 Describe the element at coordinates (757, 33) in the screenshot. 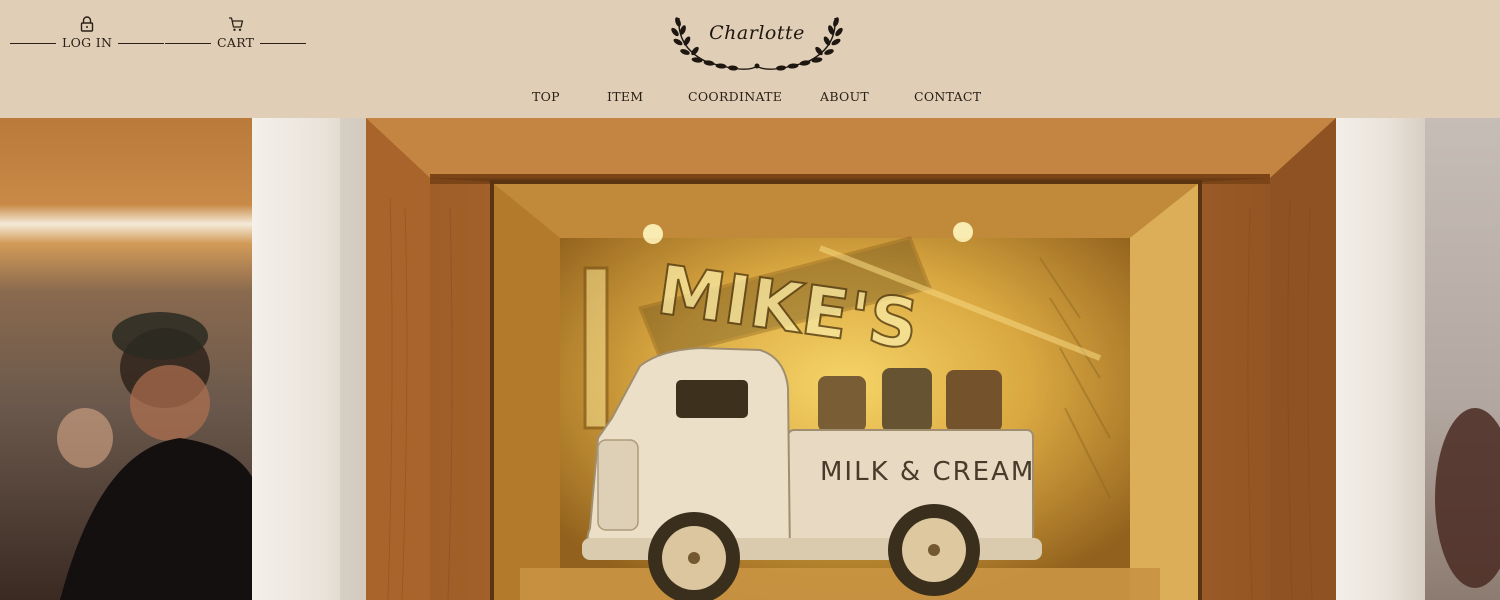

I see `brand-name: Charlotte` at that location.